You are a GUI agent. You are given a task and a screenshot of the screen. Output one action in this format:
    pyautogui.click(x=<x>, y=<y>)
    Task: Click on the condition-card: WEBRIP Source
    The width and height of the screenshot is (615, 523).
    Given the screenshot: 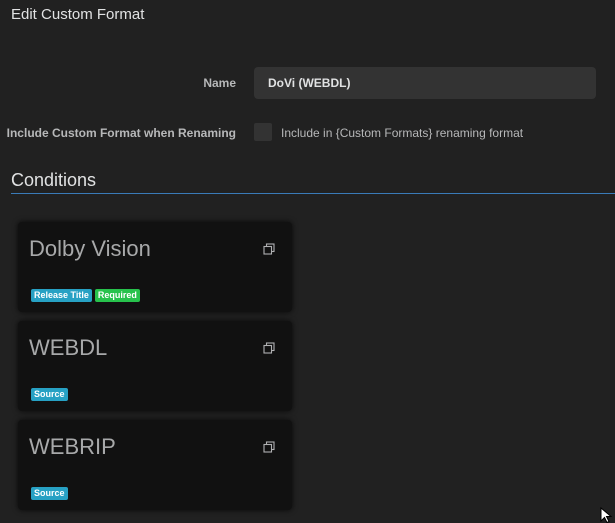 What is the action you would take?
    pyautogui.click(x=155, y=465)
    